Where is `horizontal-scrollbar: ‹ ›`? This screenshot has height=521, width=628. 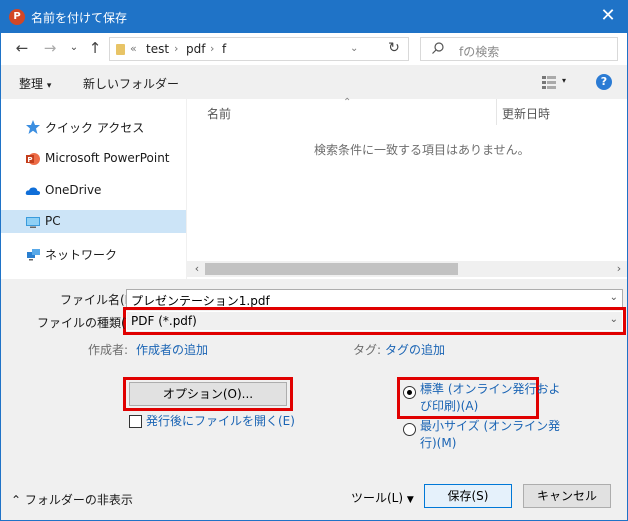 horizontal-scrollbar: ‹ › is located at coordinates (407, 269).